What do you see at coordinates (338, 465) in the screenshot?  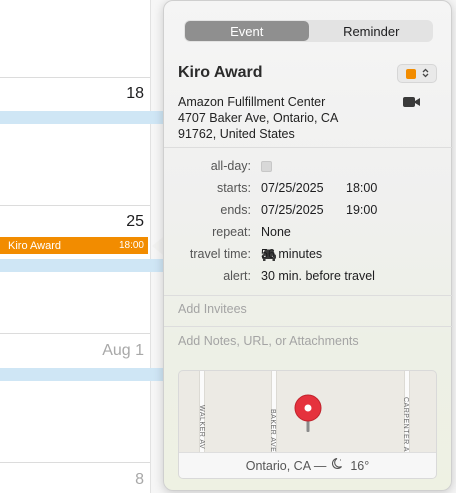 I see `moon-cloud-icon` at bounding box center [338, 465].